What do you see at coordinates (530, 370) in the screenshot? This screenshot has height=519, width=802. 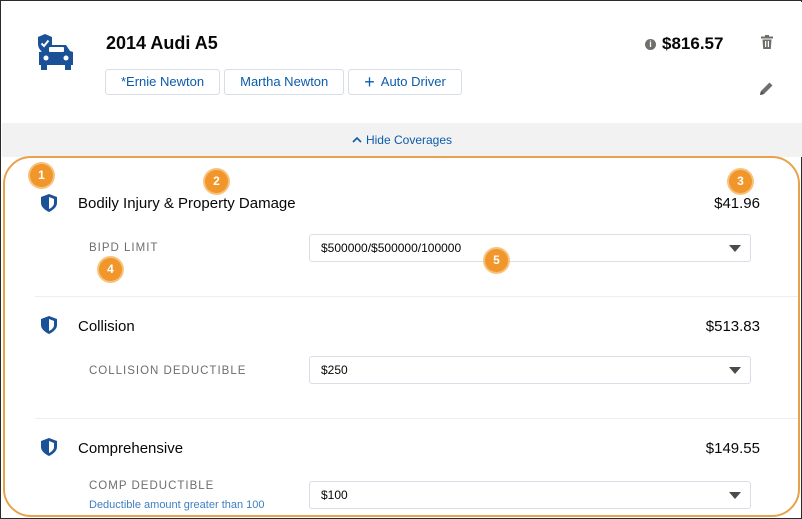 I see `collision-deductible-select: $250` at bounding box center [530, 370].